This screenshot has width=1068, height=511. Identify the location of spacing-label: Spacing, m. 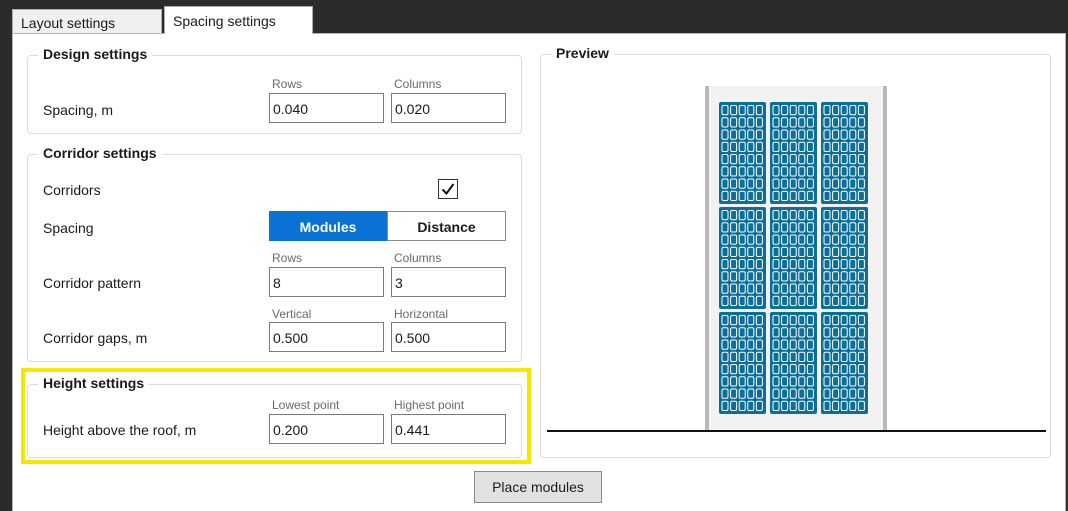
(78, 110).